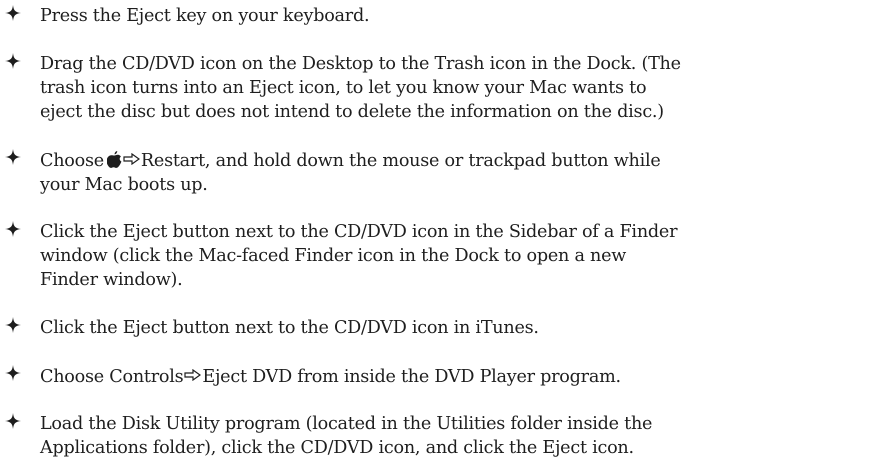 The width and height of the screenshot is (886, 471). What do you see at coordinates (114, 159) in the screenshot?
I see `apple-menu-icon` at bounding box center [114, 159].